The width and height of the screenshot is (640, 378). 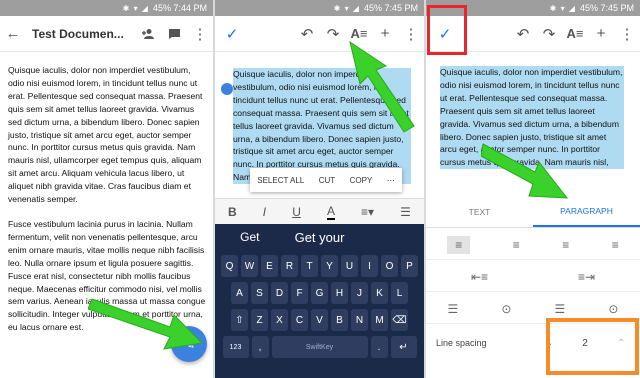 What do you see at coordinates (389, 266) in the screenshot?
I see `key-o: O` at bounding box center [389, 266].